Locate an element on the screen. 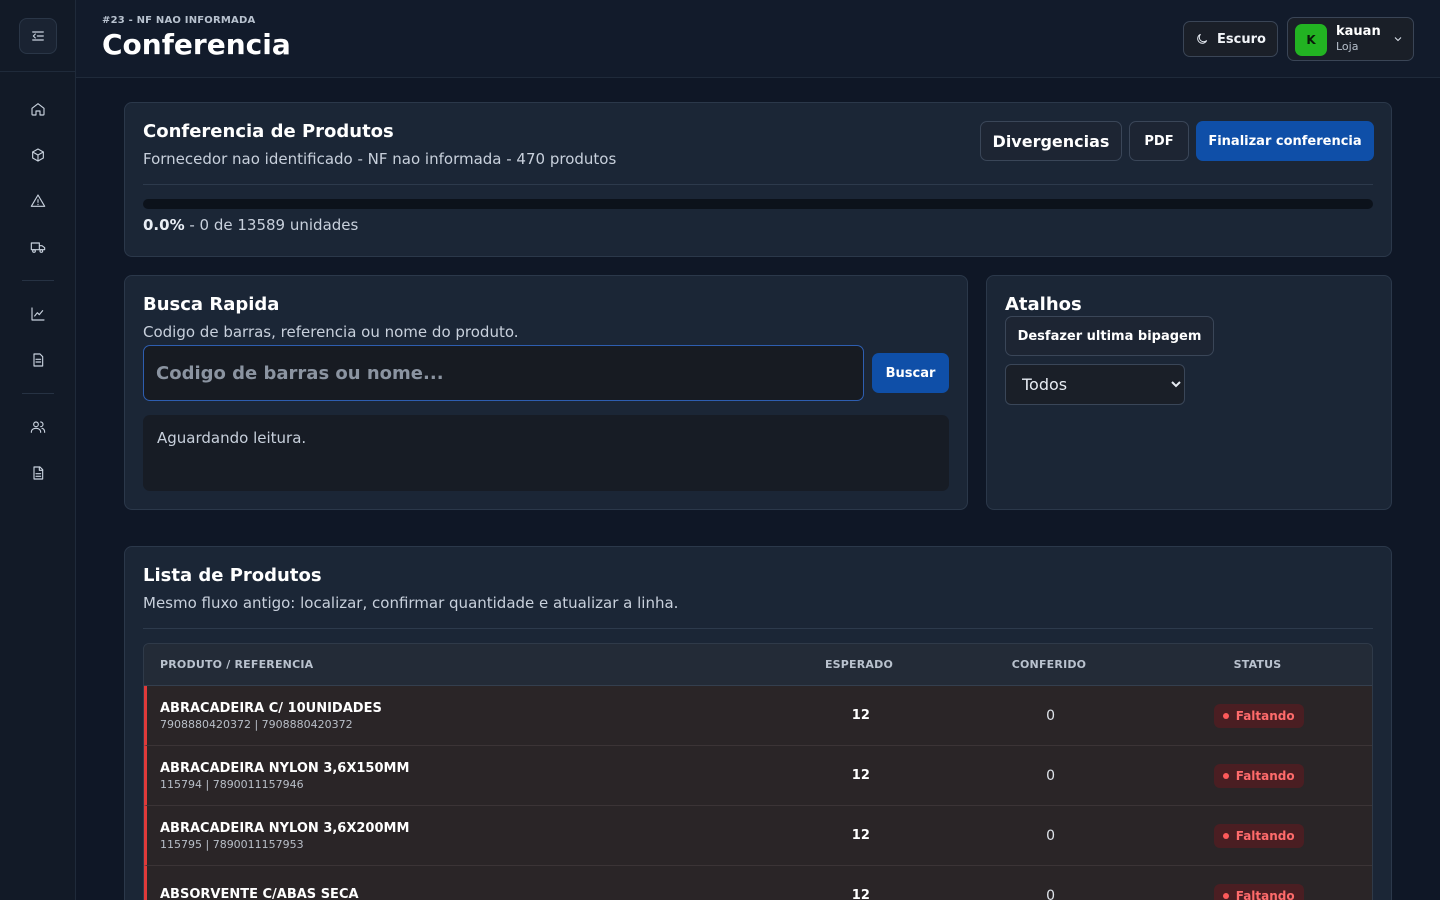 The width and height of the screenshot is (1440, 900). package-icon is located at coordinates (37, 155).